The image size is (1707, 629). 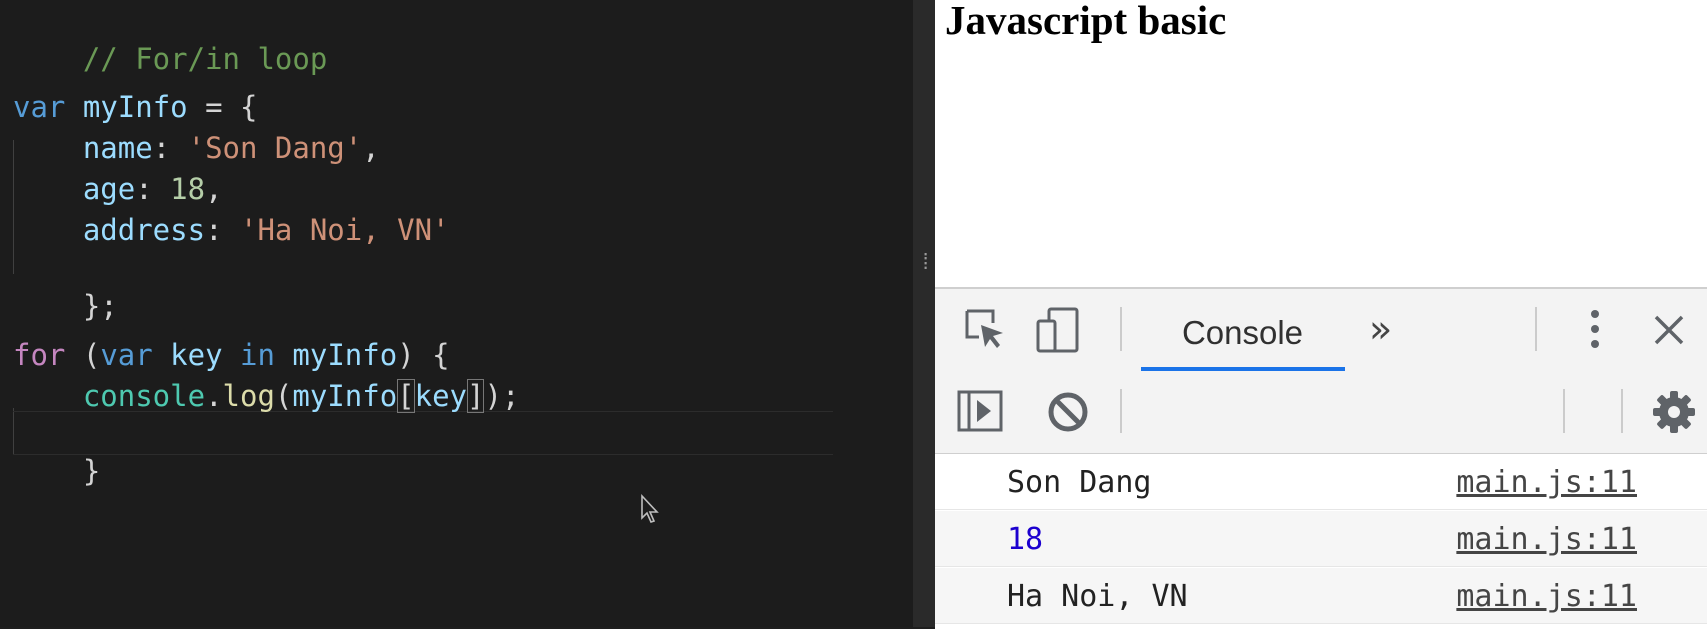 What do you see at coordinates (1079, 482) in the screenshot?
I see `console-message-text: Son Dang` at bounding box center [1079, 482].